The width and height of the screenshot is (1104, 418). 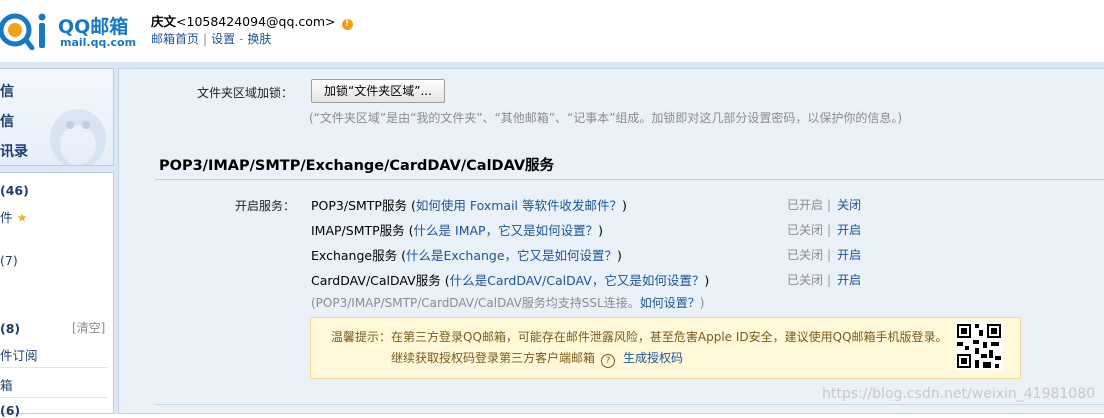 I want to click on folder-subscriptions: 件订阅, so click(x=19, y=354).